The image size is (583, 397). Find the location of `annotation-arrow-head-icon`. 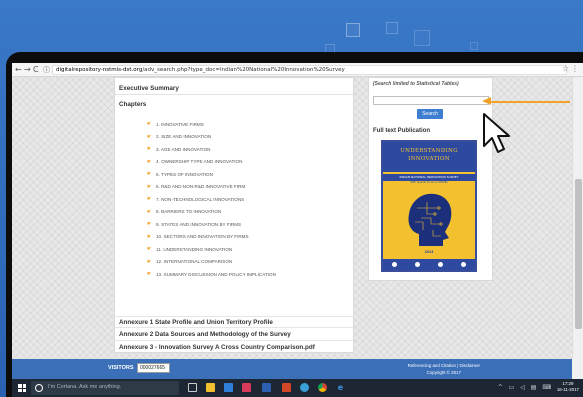

annotation-arrow-head-icon is located at coordinates (486, 101).